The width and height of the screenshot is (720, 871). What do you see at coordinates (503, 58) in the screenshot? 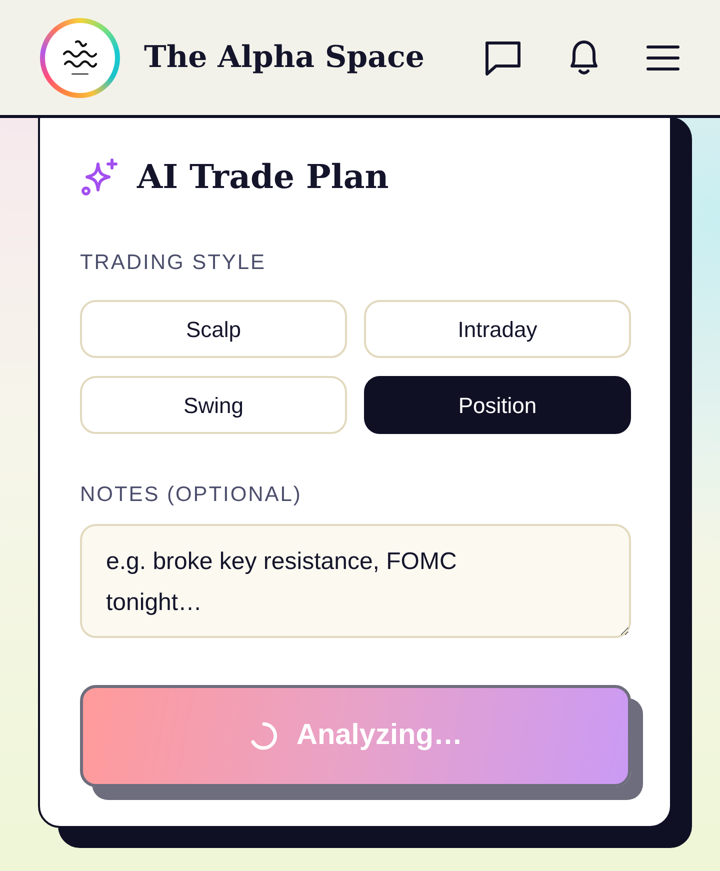
I see `chat-icon` at bounding box center [503, 58].